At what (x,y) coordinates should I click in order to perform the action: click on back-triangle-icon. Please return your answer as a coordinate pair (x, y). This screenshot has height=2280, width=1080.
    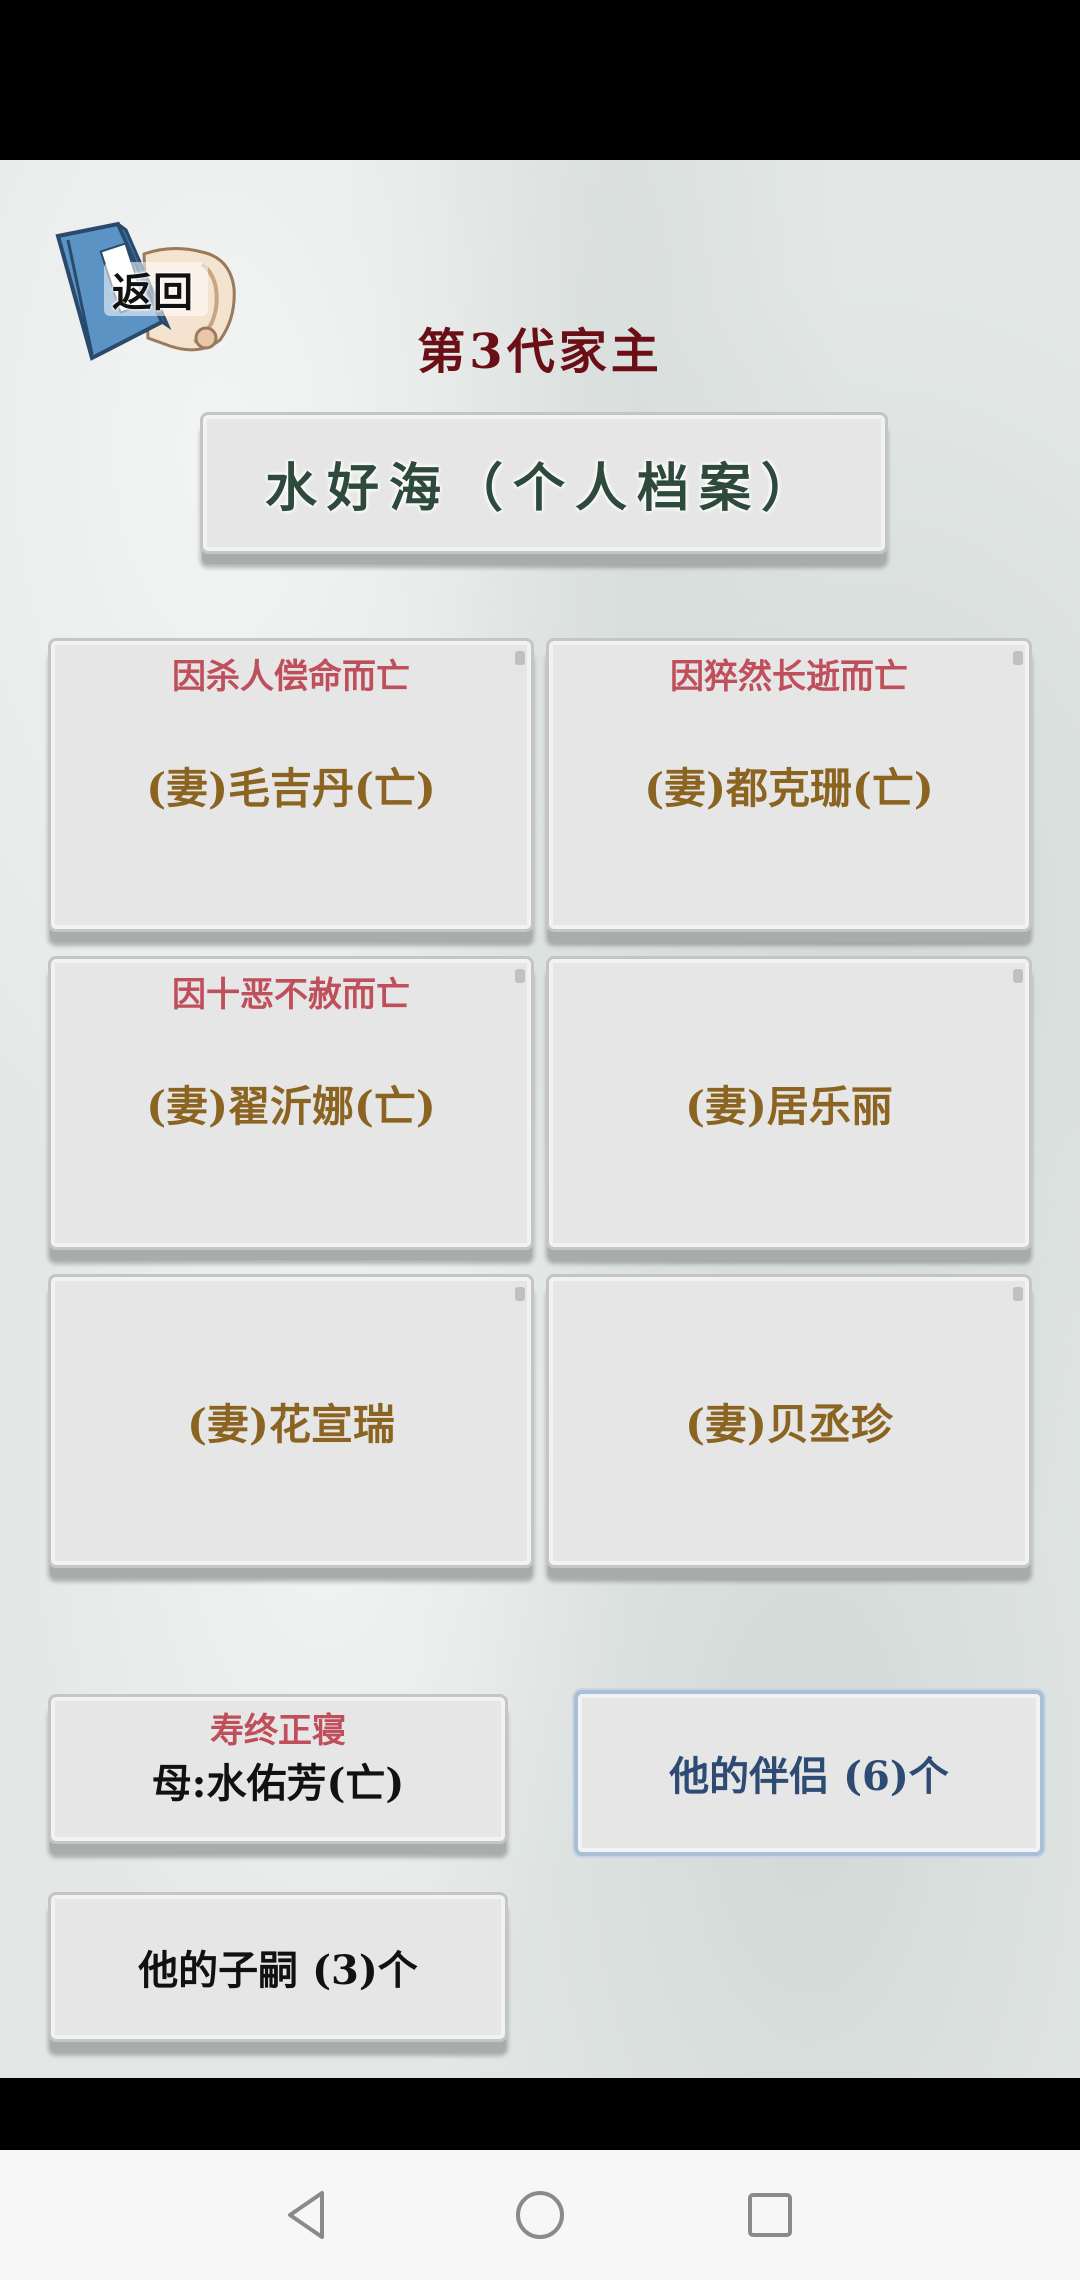
    Looking at the image, I should click on (306, 2215).